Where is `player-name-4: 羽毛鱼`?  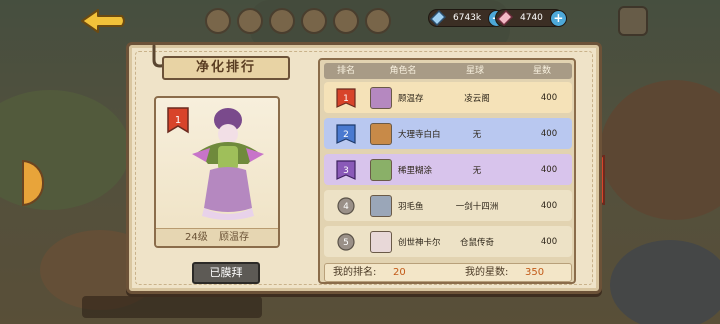 player-name-4: 羽毛鱼 is located at coordinates (411, 206).